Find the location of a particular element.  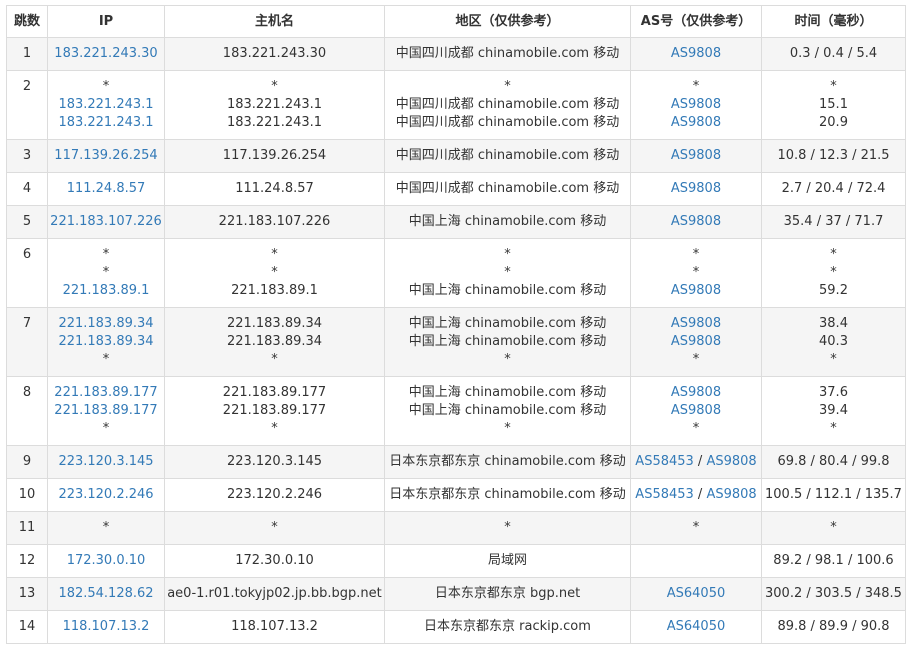

geo-line: 日本东京都东京 bgp.net is located at coordinates (507, 593).